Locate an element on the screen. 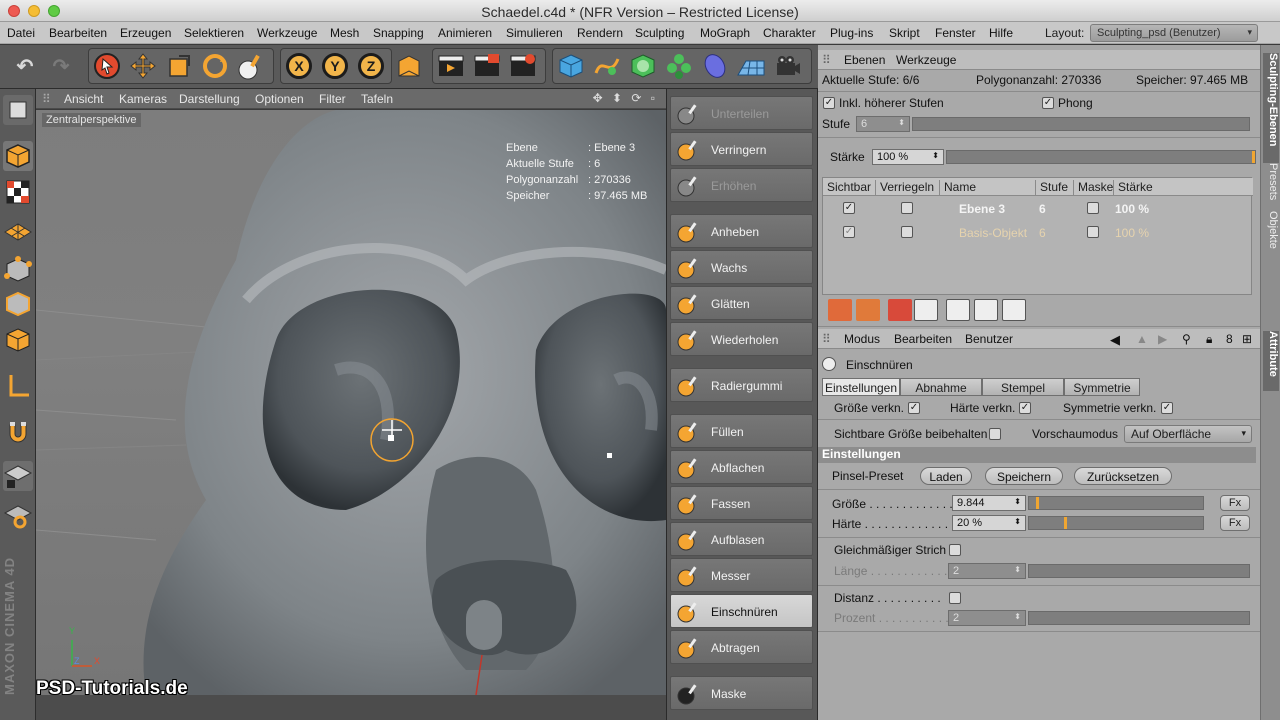 The width and height of the screenshot is (1280, 720). distance-checkbox is located at coordinates (955, 598).